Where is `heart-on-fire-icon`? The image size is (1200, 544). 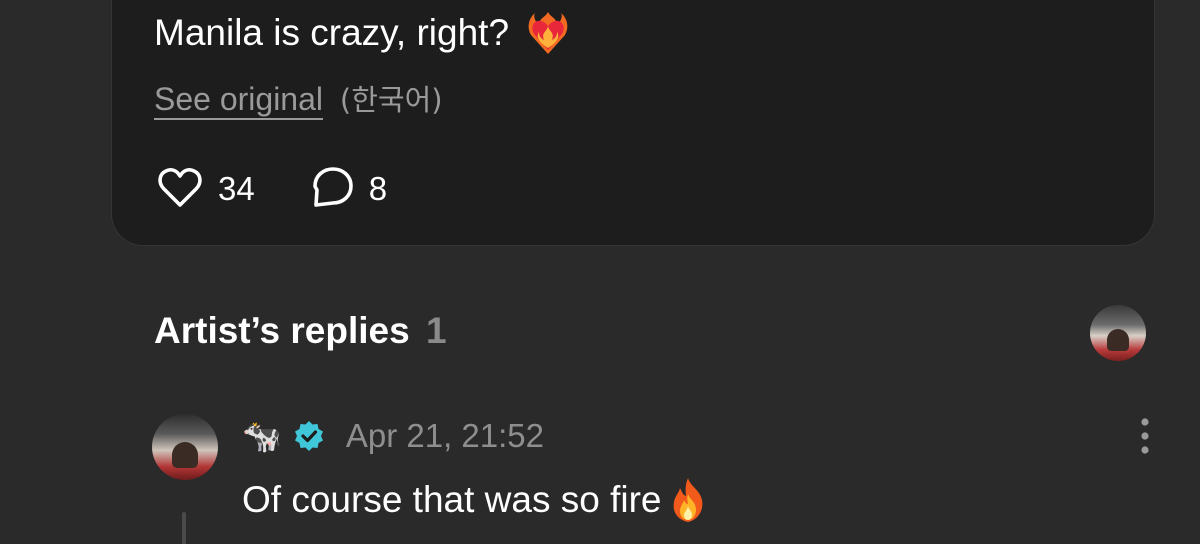 heart-on-fire-icon is located at coordinates (548, 33).